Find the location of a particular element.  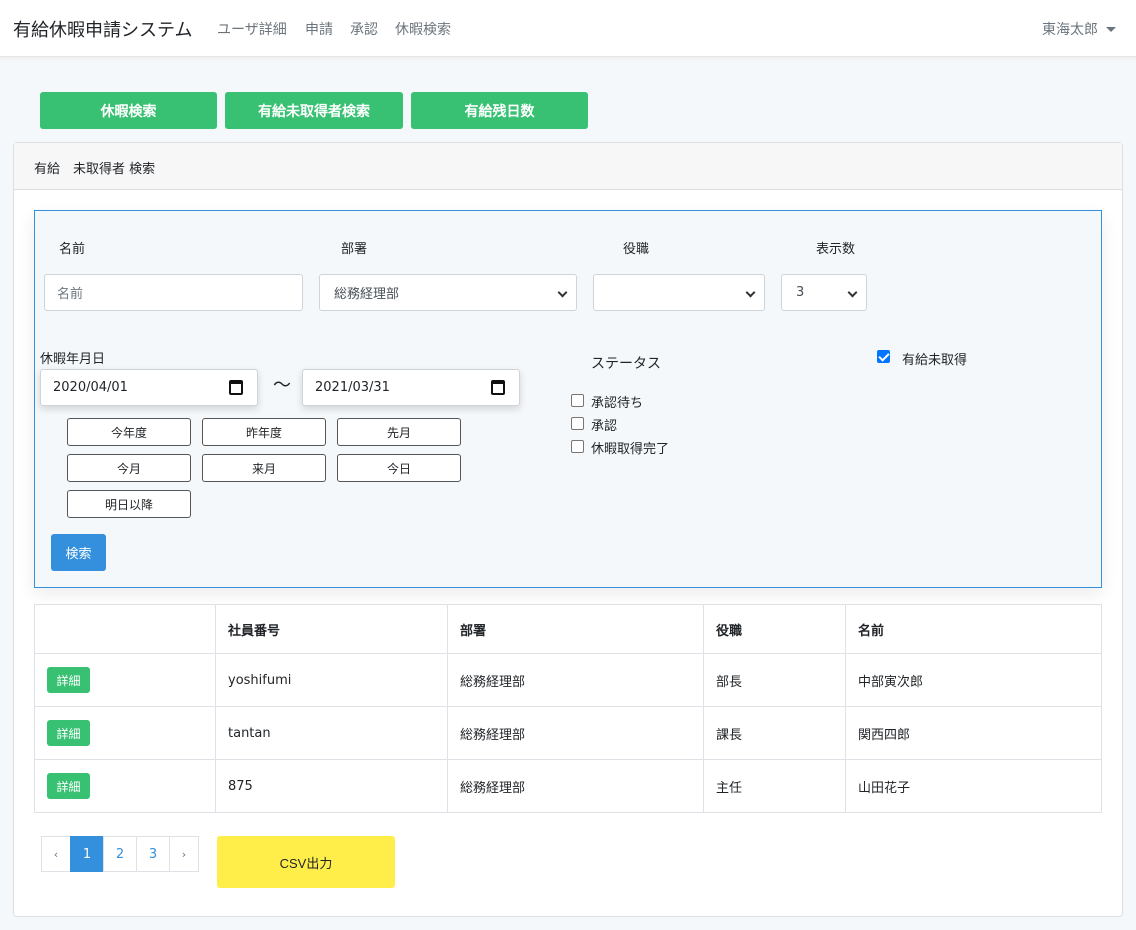

unused-checkbox is located at coordinates (883, 356).